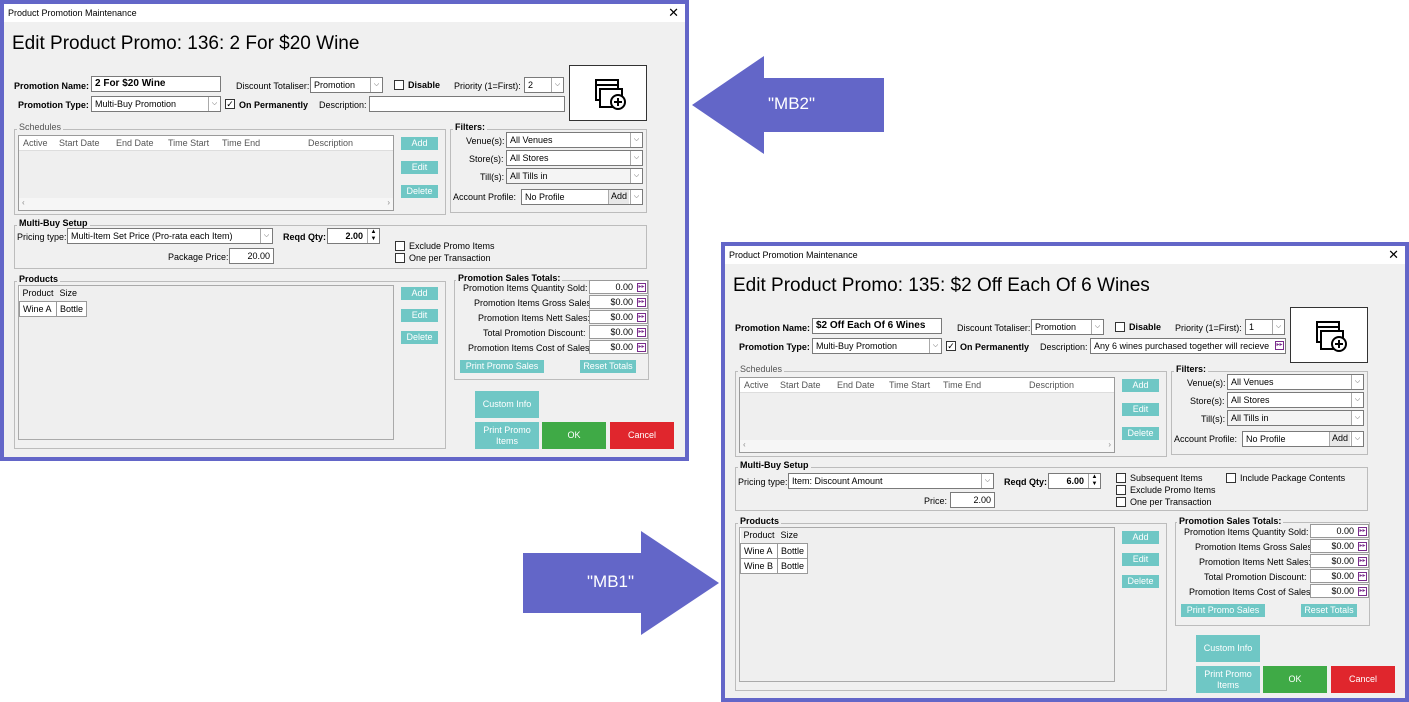 The image size is (1409, 702). What do you see at coordinates (343, 105) in the screenshot?
I see `description-label: Description:` at bounding box center [343, 105].